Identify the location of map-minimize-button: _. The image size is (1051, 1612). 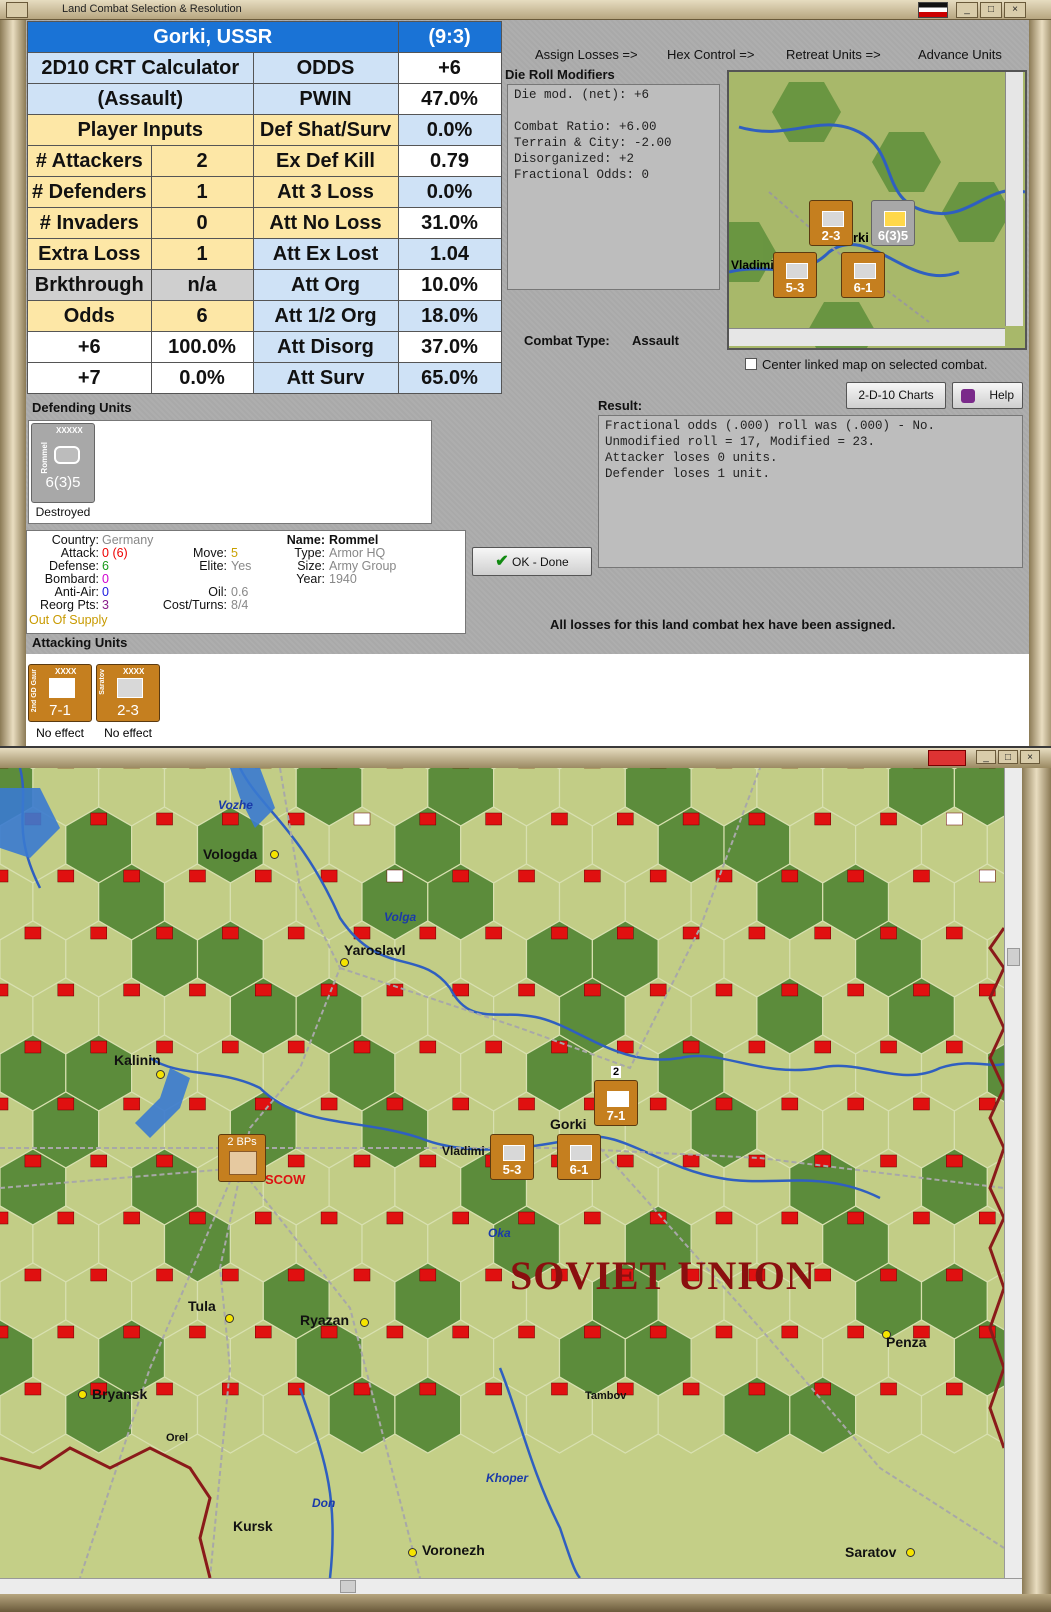
(986, 757).